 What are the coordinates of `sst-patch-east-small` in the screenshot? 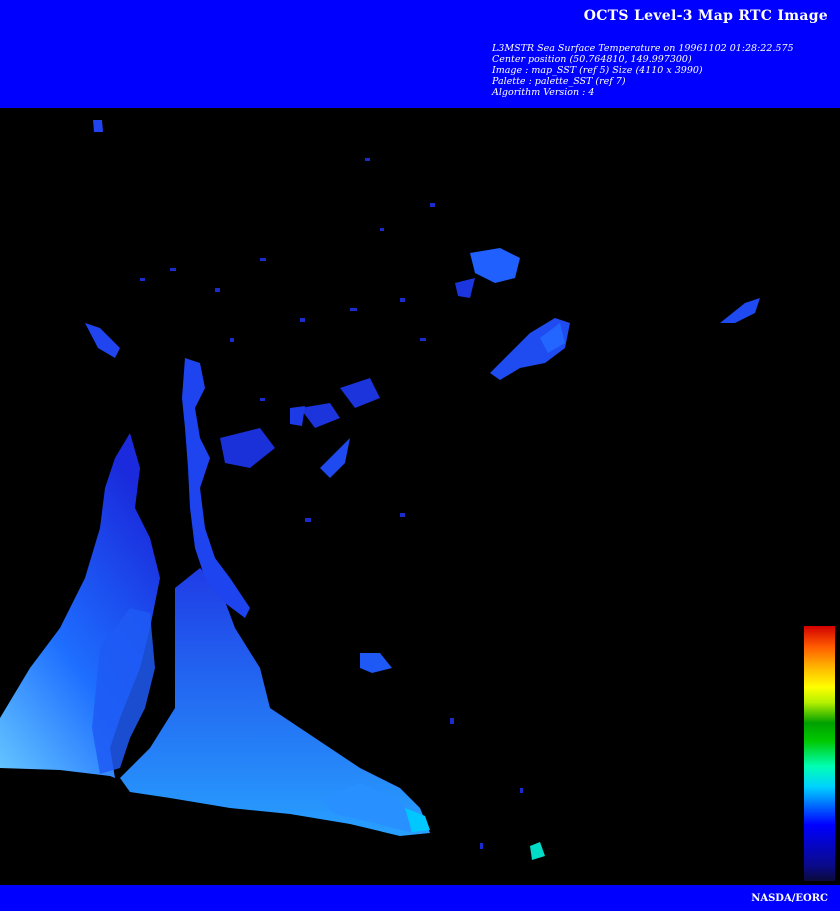 It's located at (376, 663).